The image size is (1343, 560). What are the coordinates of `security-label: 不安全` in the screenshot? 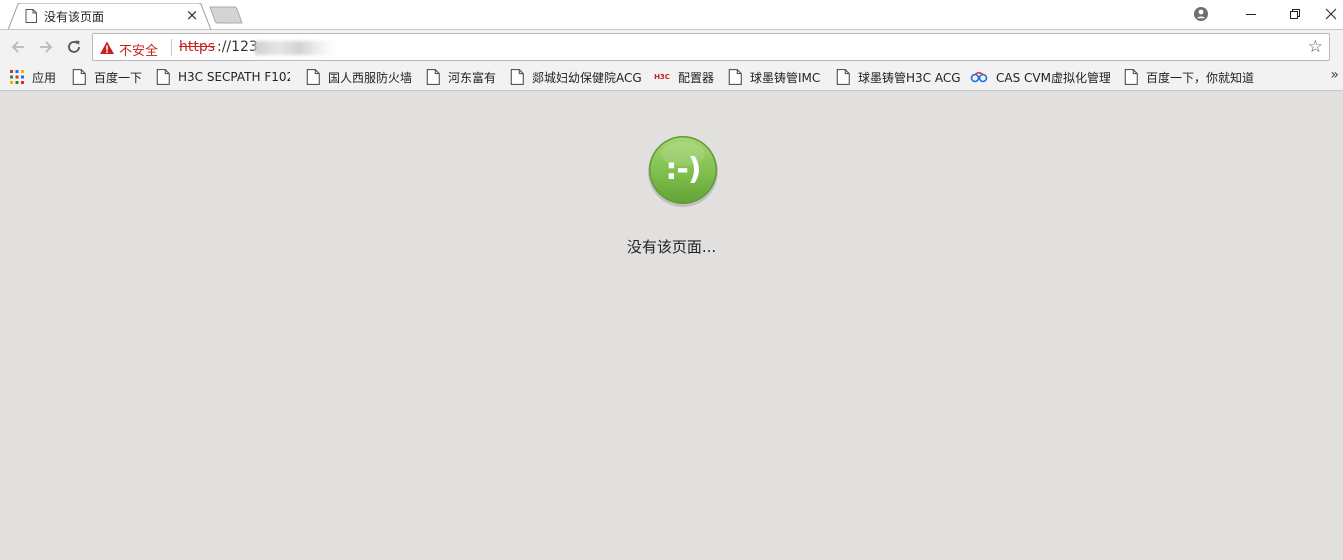 It's located at (138, 49).